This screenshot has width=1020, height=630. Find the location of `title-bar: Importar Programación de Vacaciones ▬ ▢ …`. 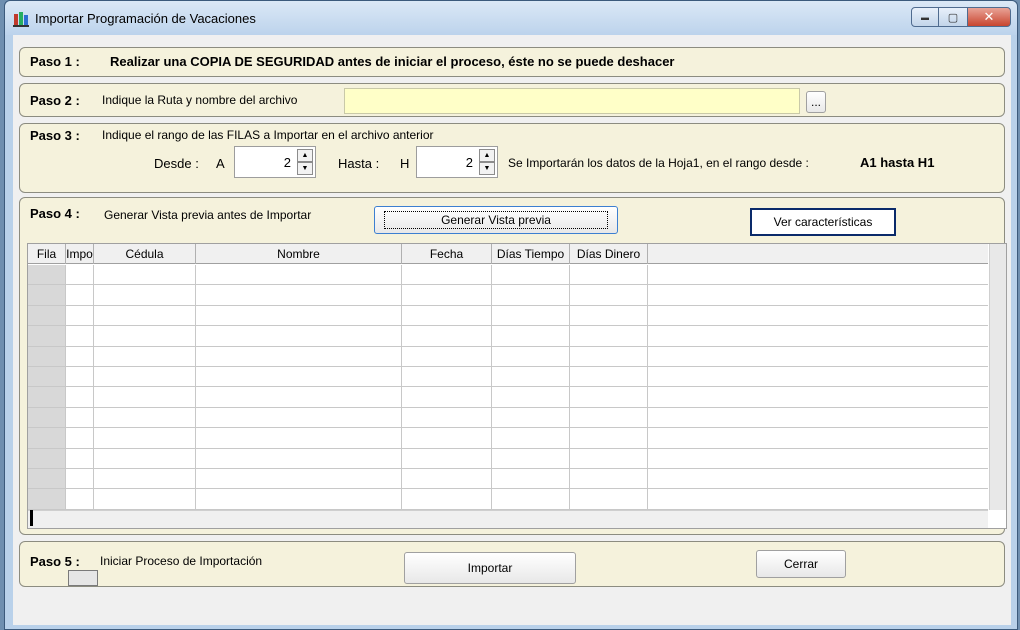

title-bar: Importar Programación de Vacaciones ▬ ▢ … is located at coordinates (511, 18).